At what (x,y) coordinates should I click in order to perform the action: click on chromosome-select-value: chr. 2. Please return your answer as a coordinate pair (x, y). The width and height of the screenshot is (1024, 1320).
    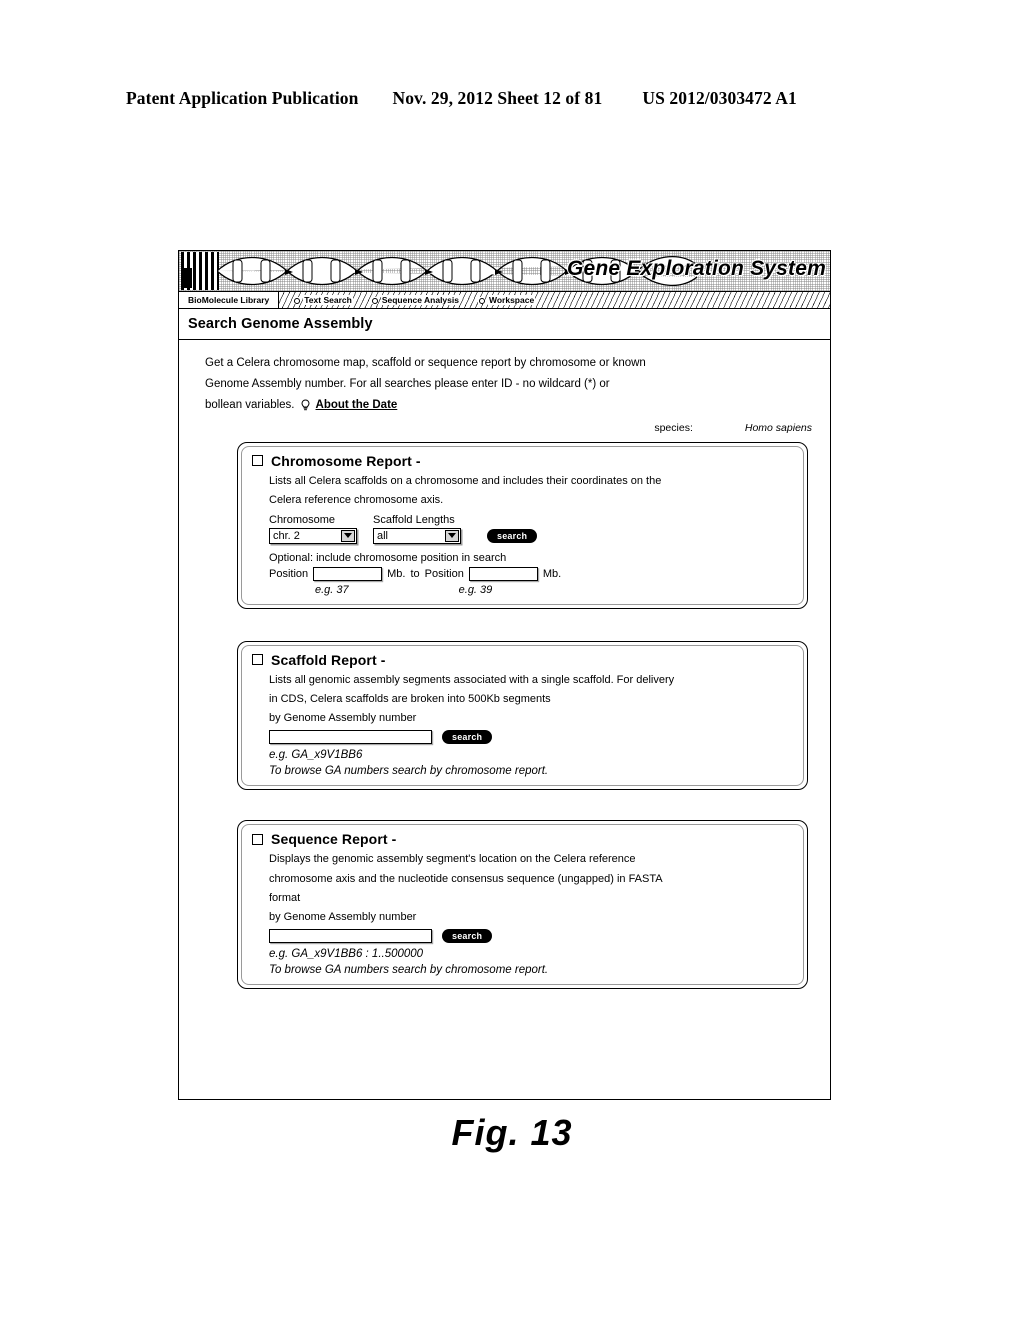
    Looking at the image, I should click on (286, 535).